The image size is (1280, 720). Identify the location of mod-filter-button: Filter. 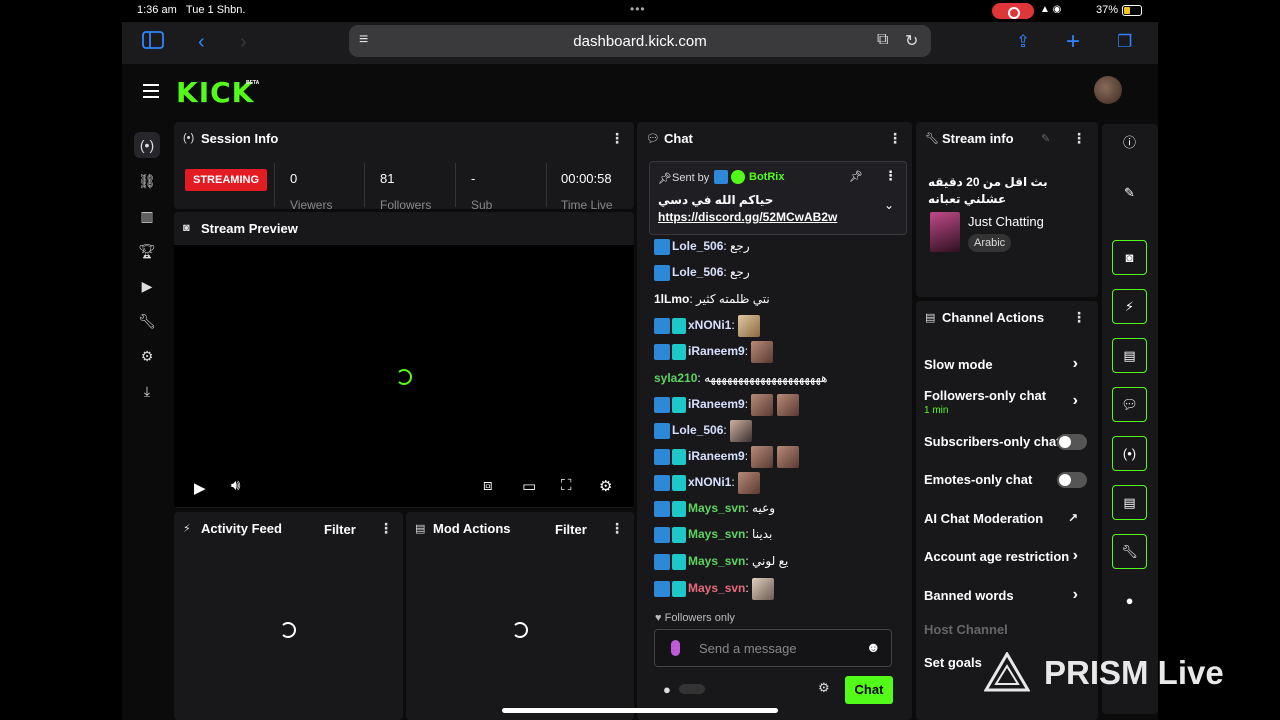
(571, 529).